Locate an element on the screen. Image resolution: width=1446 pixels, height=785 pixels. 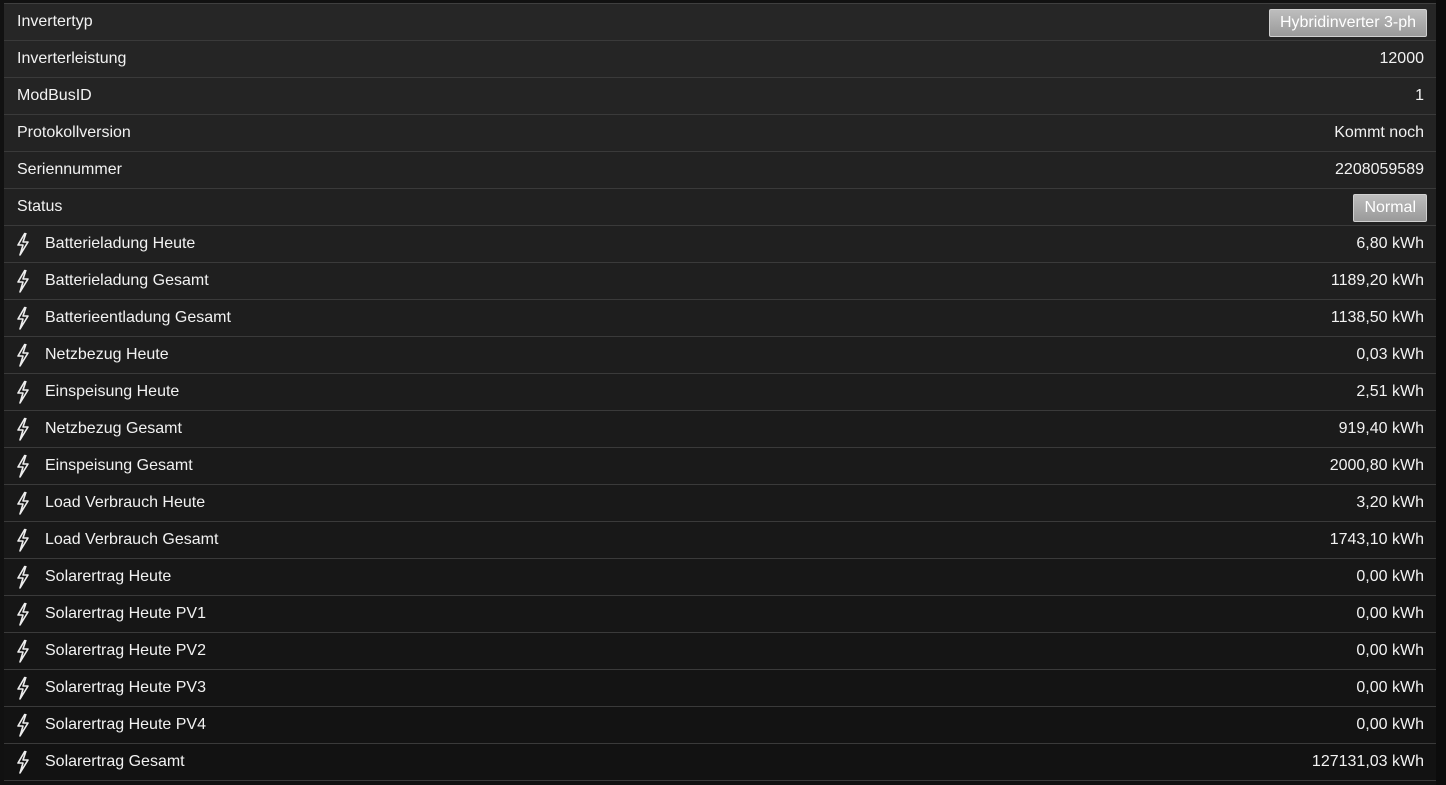
row-value: 1743,10 kWh is located at coordinates (1376, 539).